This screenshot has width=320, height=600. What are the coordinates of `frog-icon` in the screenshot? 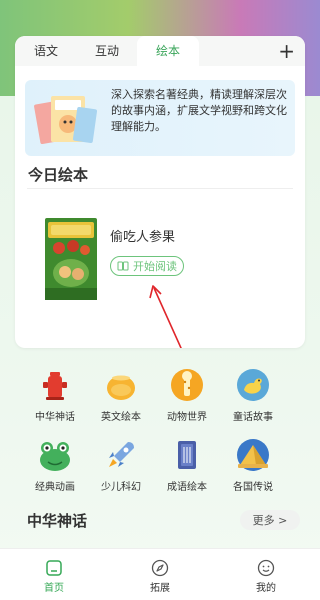 It's located at (55, 456).